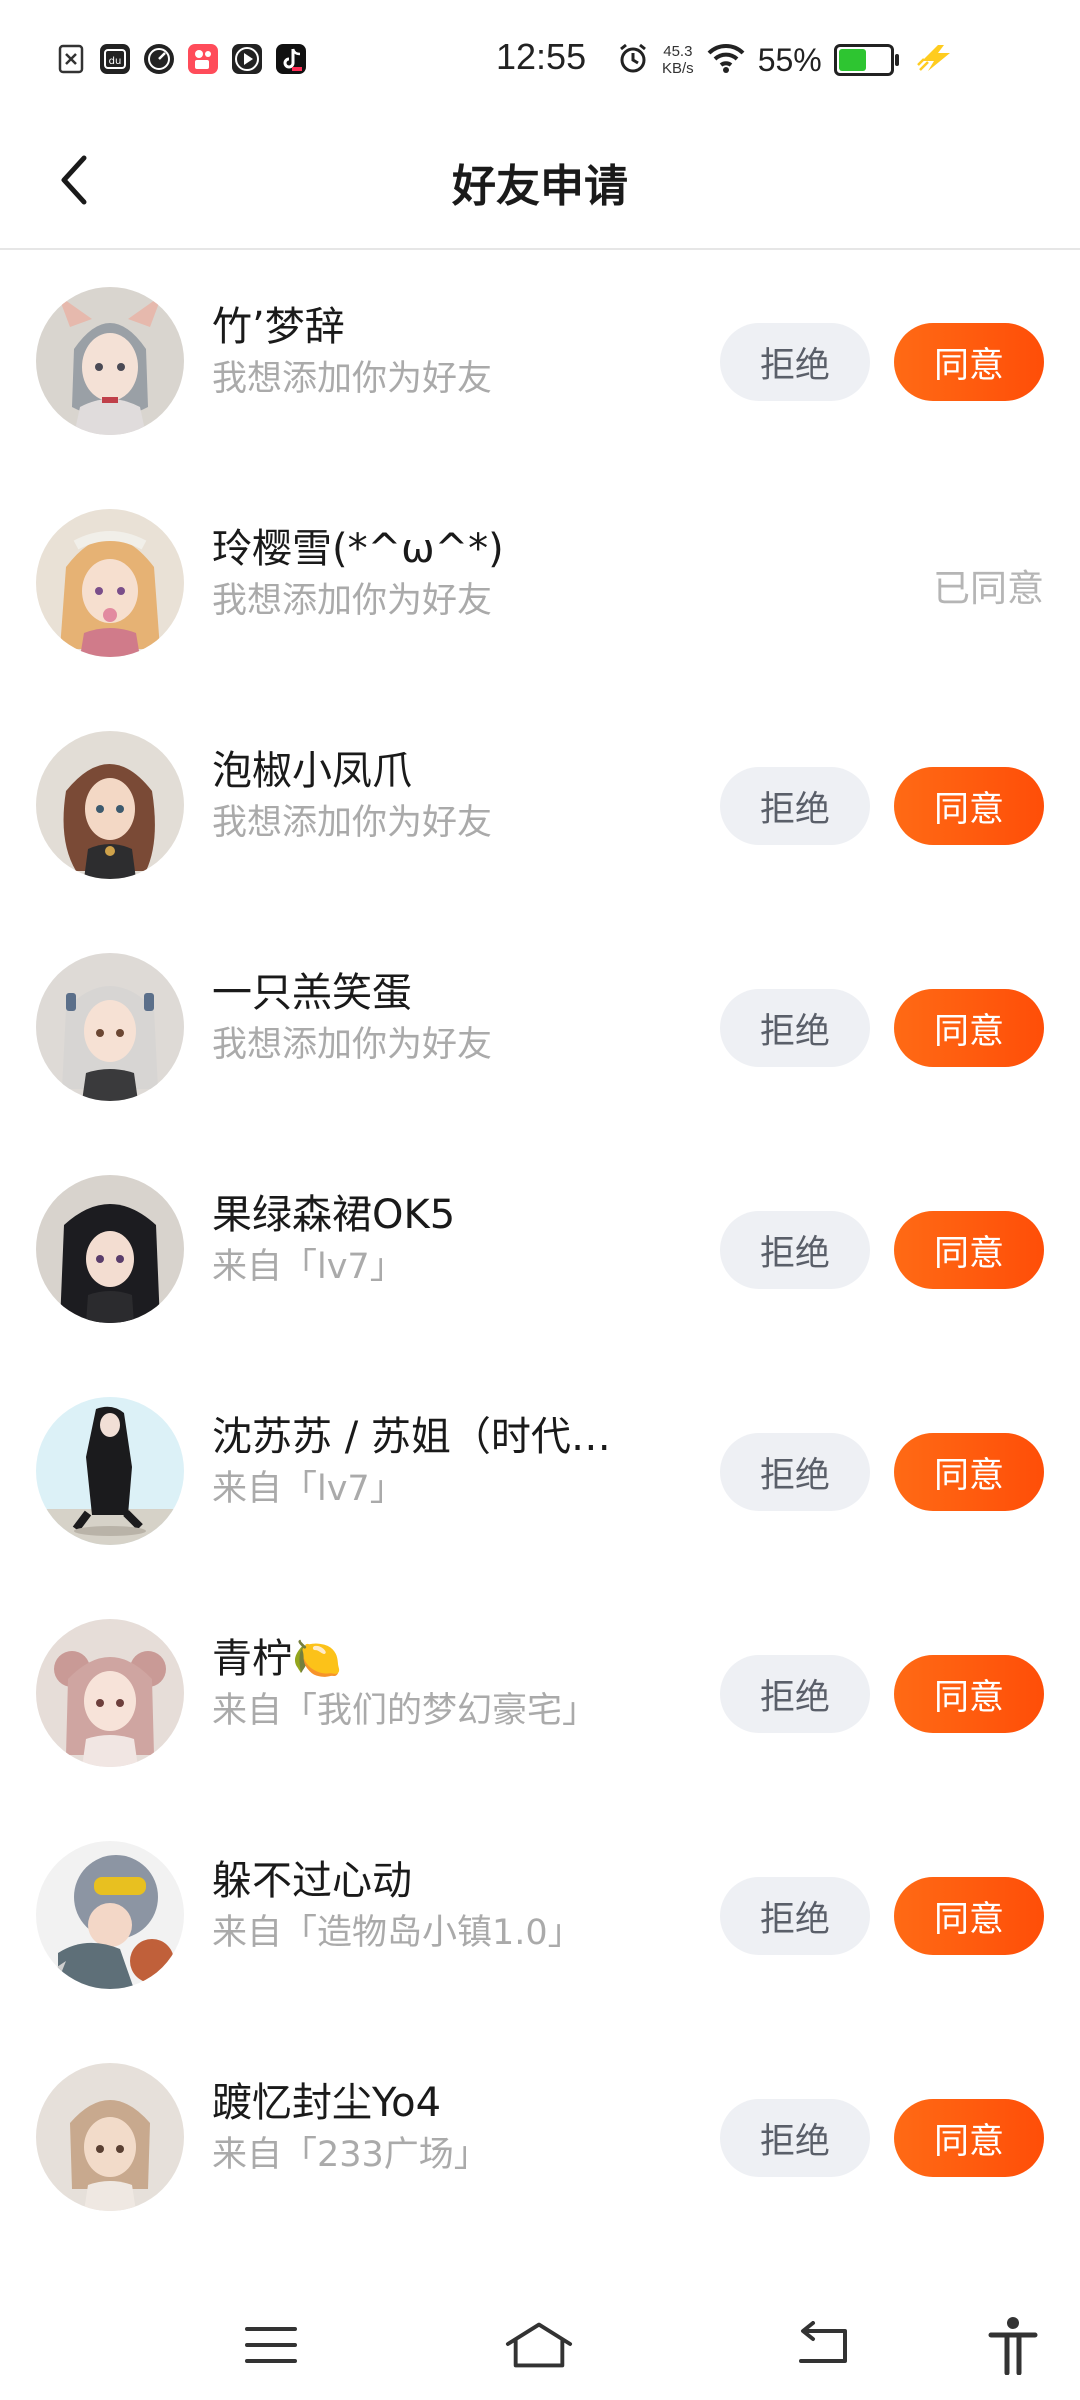  Describe the element at coordinates (678, 68) in the screenshot. I see `net-speed-unit: KB/s` at that location.